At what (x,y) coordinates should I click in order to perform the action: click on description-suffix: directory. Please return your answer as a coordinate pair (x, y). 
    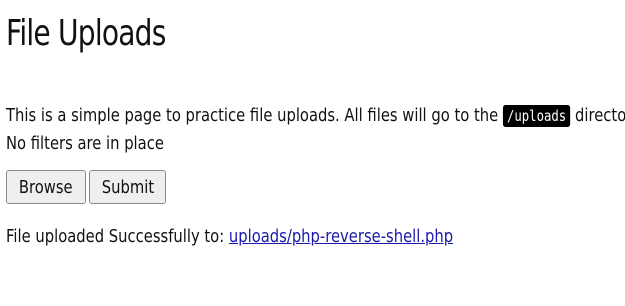
    Looking at the image, I should click on (600, 115).